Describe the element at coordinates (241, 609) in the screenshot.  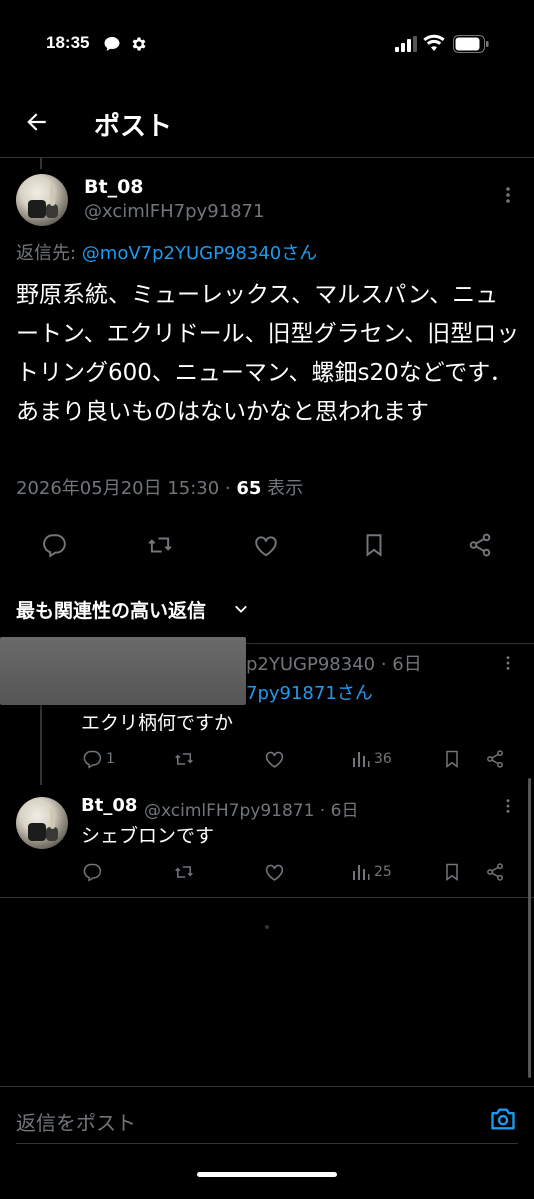
I see `chevron-down-icon` at that location.